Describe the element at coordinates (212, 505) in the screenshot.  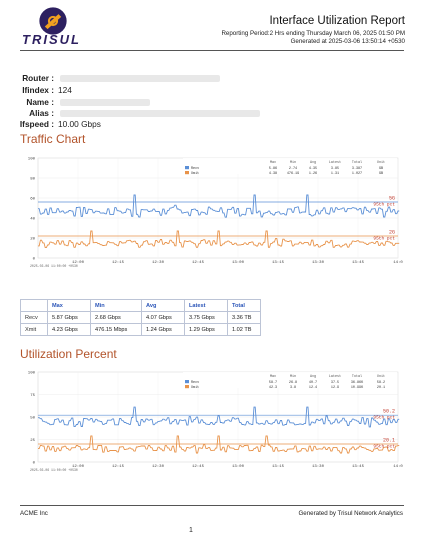
I see `footer-divider` at that location.